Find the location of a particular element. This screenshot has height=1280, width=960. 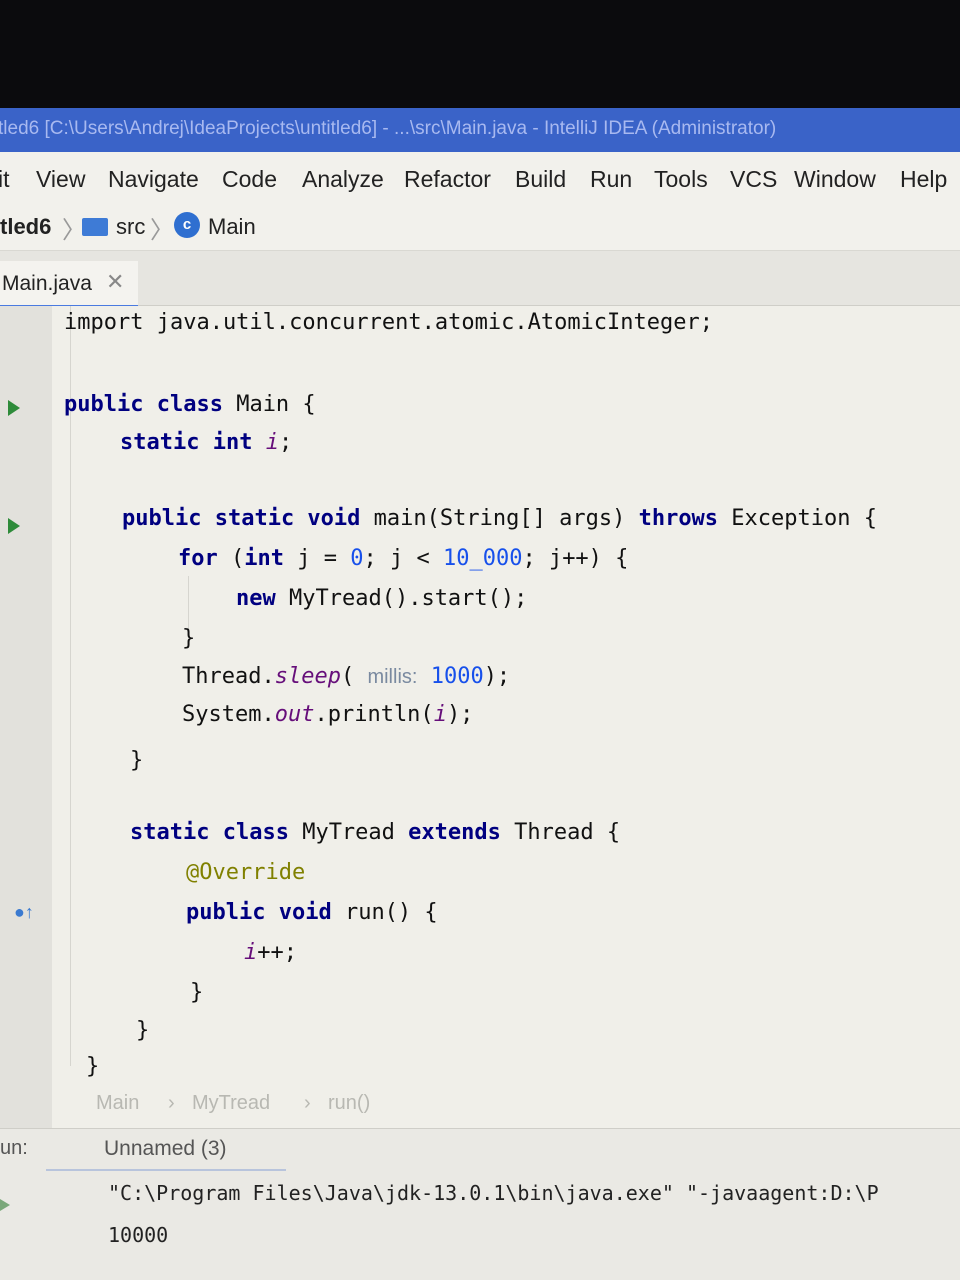

rerun-icon is located at coordinates (5, 1205).